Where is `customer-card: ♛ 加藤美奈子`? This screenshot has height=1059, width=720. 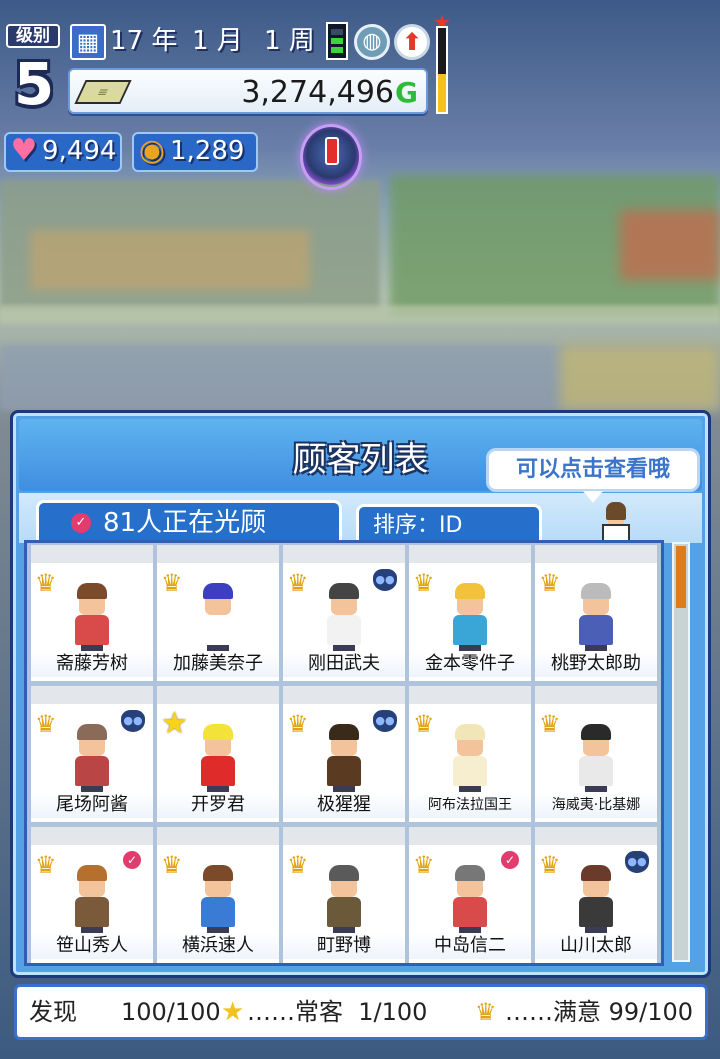
customer-card: ♛ 加藤美奈子 is located at coordinates (218, 613).